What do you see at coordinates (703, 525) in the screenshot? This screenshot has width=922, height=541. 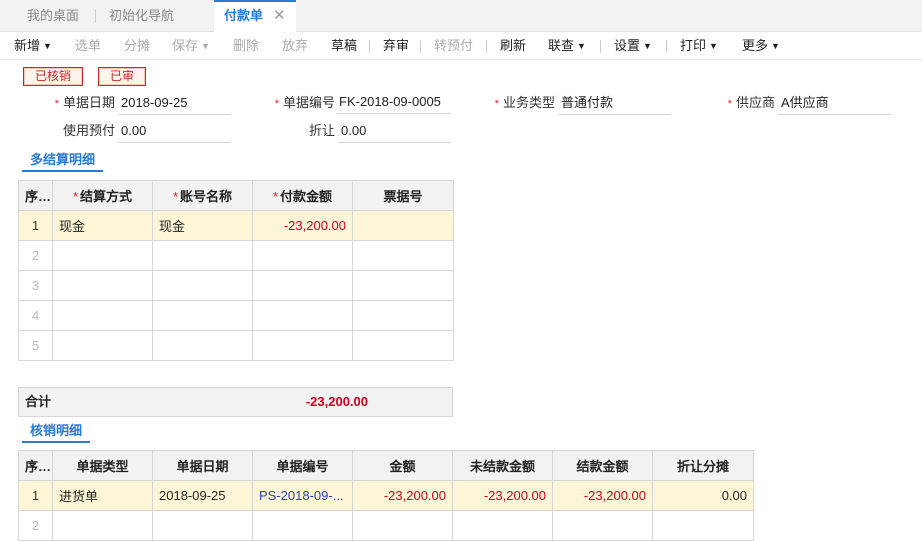 I see `discount-cell` at bounding box center [703, 525].